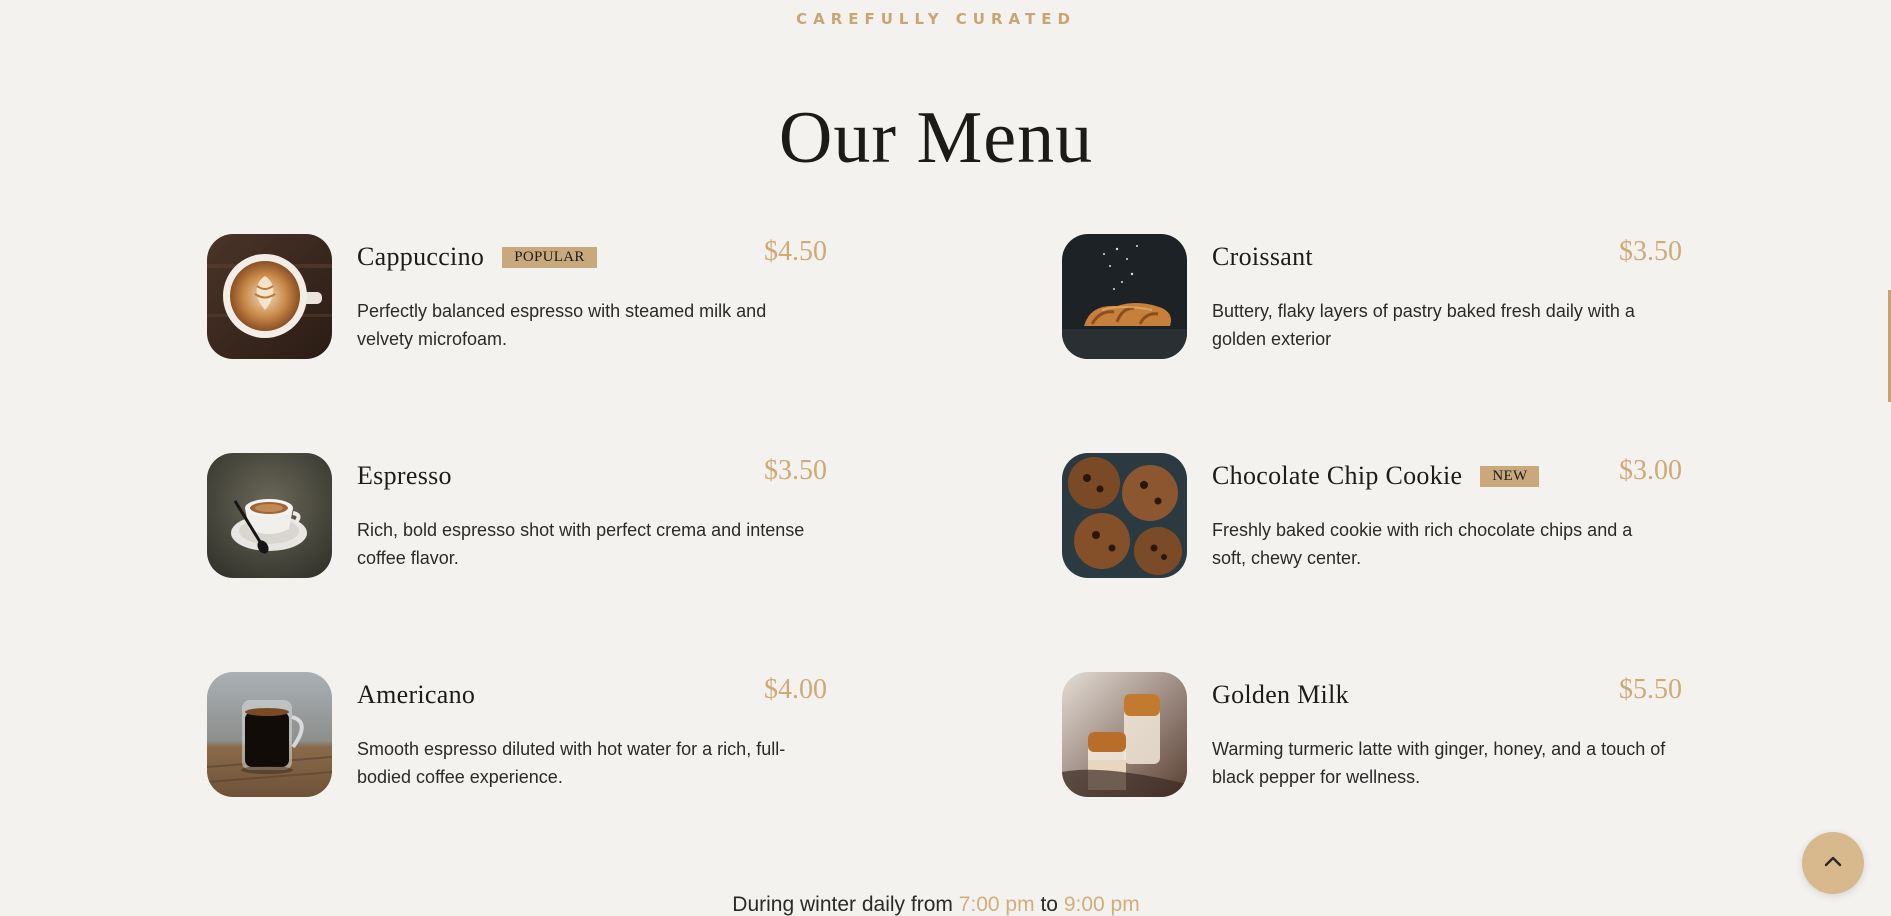 The width and height of the screenshot is (1891, 916). I want to click on menu-item-name: Espresso, so click(404, 476).